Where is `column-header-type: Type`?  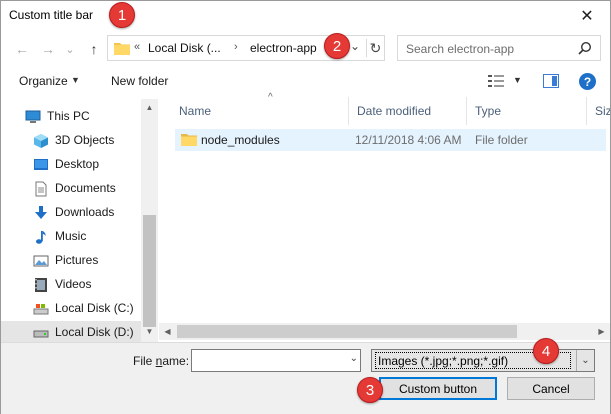 column-header-type: Type is located at coordinates (527, 111).